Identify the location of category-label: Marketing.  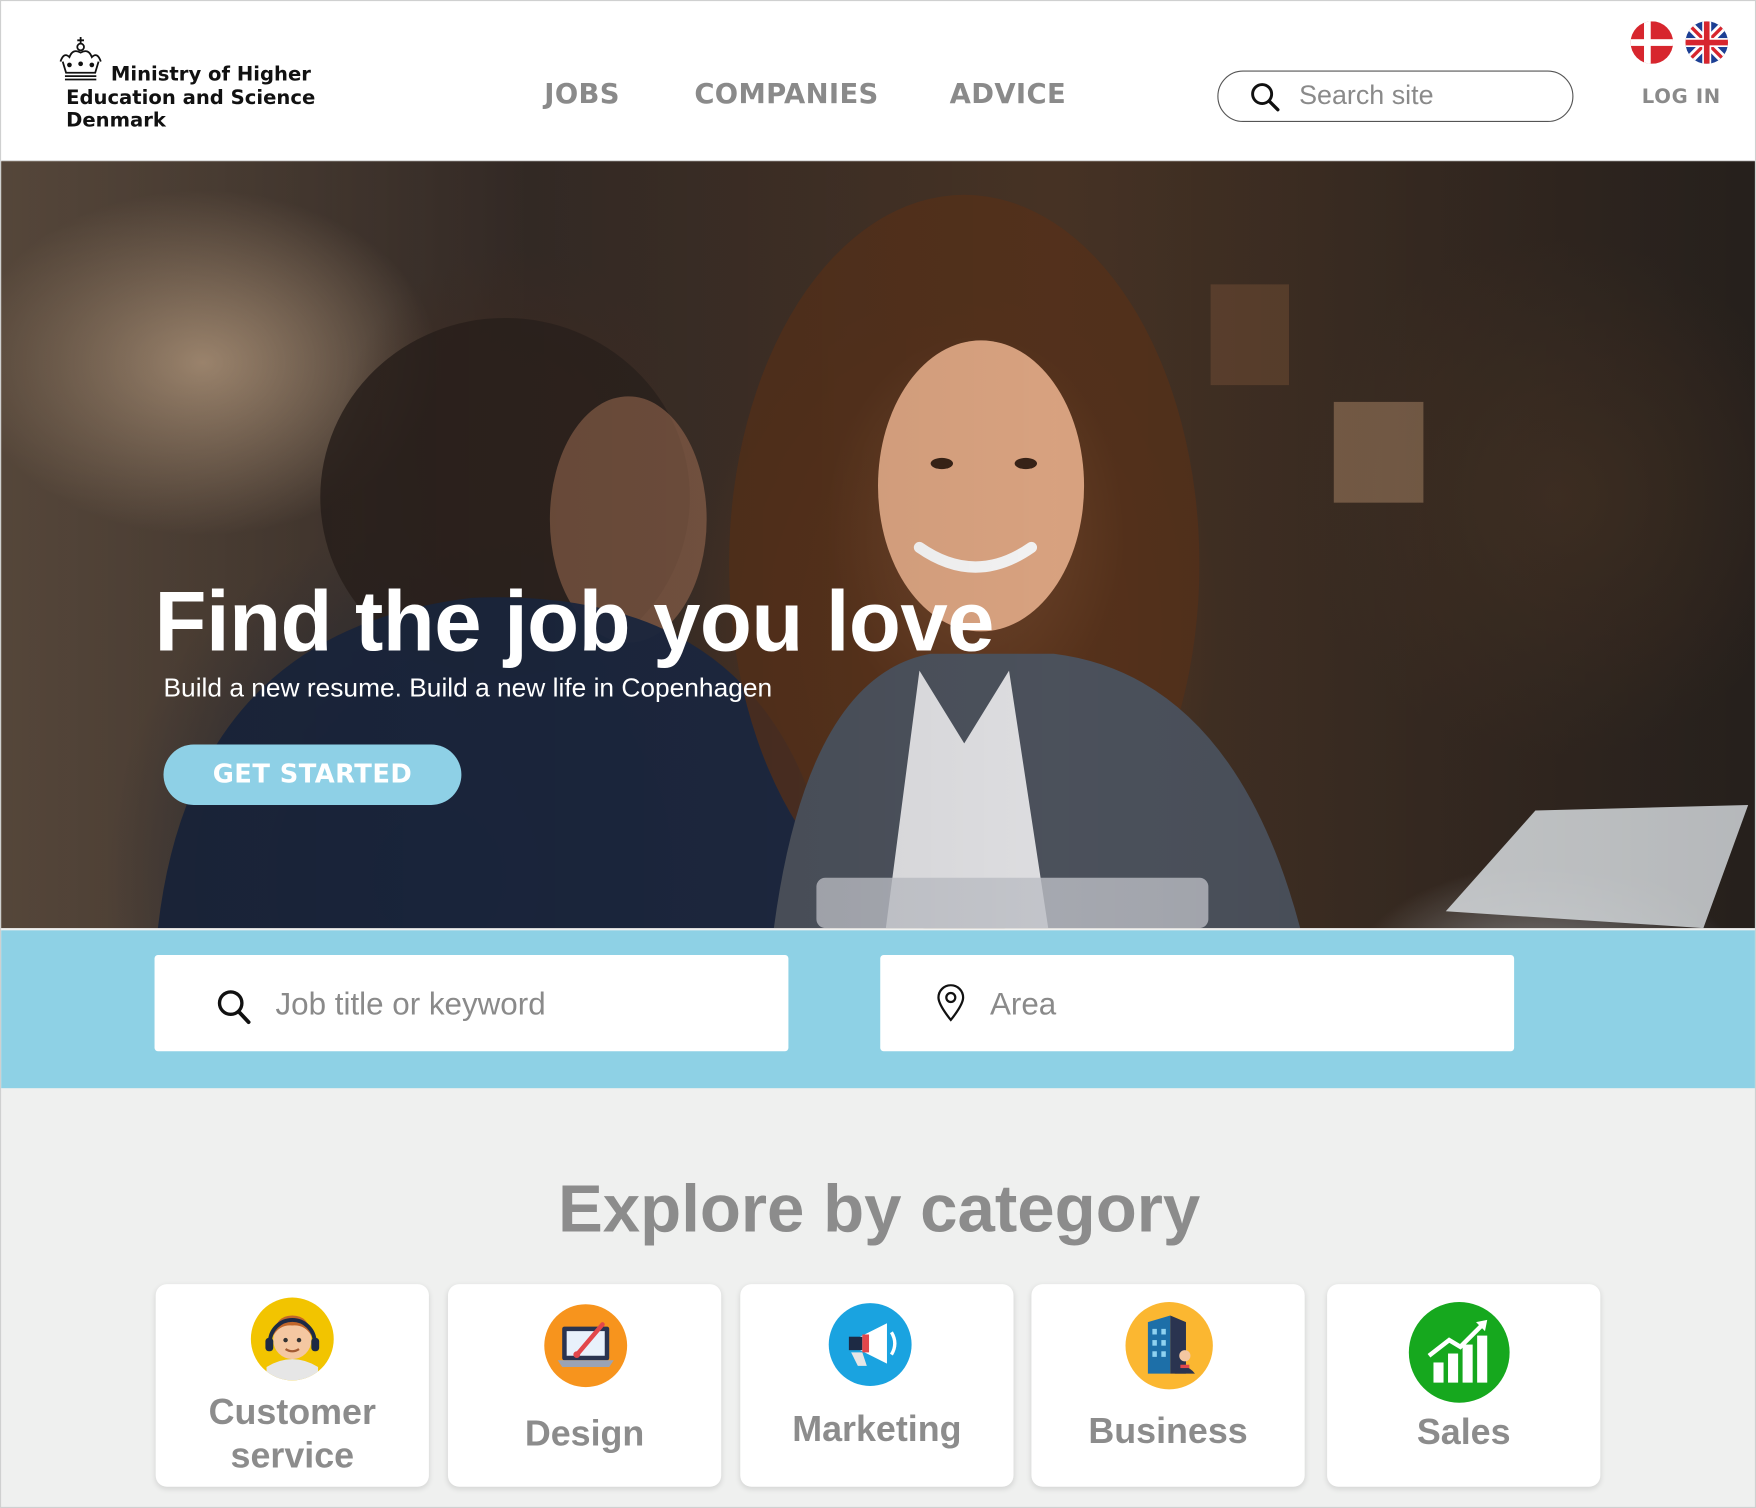
(876, 1429).